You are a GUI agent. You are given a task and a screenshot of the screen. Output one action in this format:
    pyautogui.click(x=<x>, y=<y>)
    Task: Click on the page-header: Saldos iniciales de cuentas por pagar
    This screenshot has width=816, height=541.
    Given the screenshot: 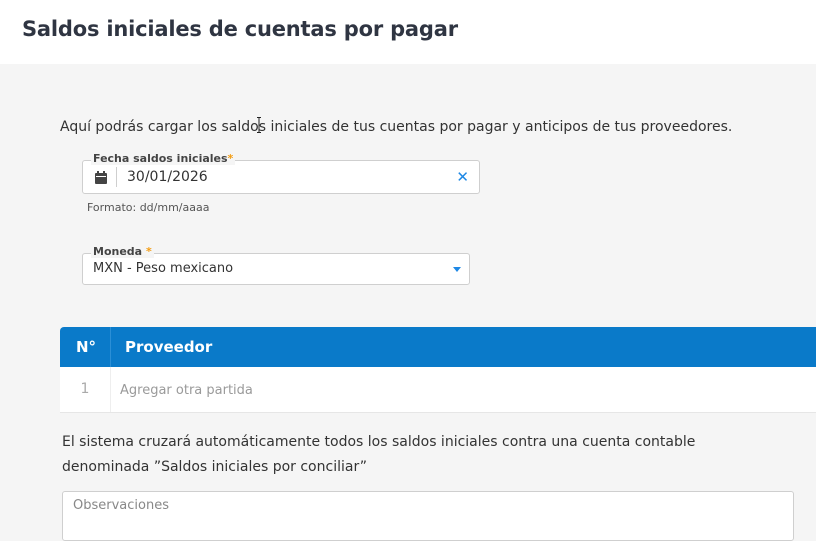 What is the action you would take?
    pyautogui.click(x=408, y=32)
    